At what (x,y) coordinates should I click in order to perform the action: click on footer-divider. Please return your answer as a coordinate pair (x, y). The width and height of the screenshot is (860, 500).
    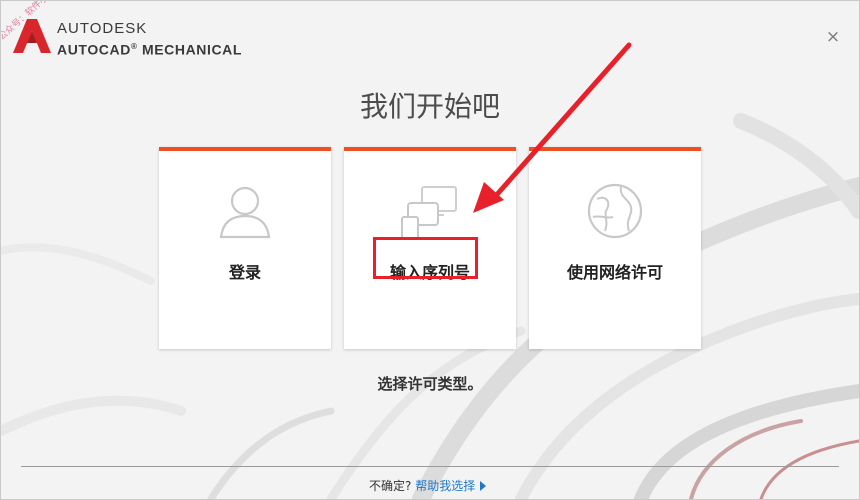
    Looking at the image, I should click on (430, 466).